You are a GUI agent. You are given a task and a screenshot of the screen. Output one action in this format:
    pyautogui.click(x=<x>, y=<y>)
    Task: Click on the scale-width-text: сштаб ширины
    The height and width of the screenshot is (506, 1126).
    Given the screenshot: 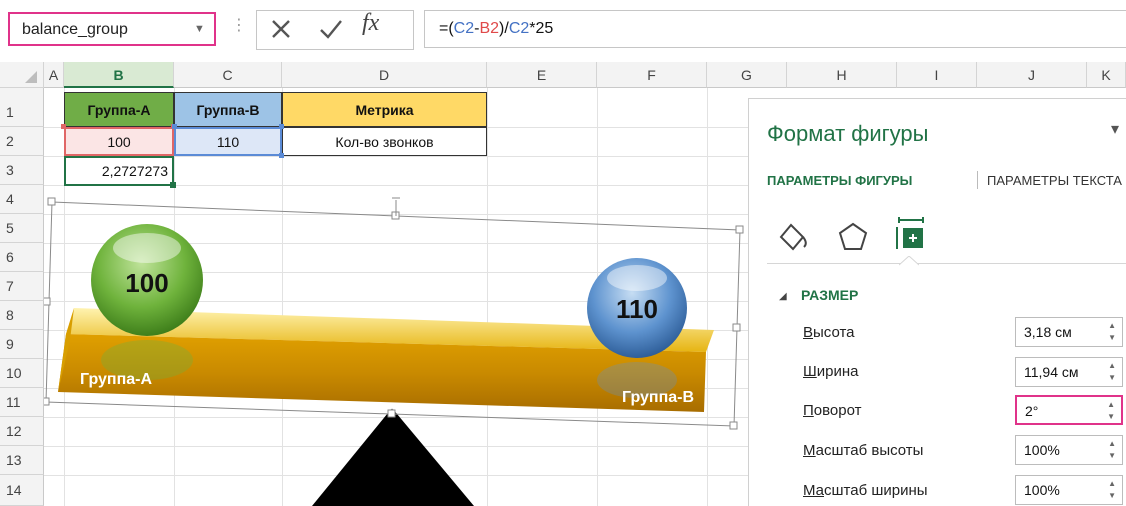 What is the action you would take?
    pyautogui.click(x=876, y=490)
    